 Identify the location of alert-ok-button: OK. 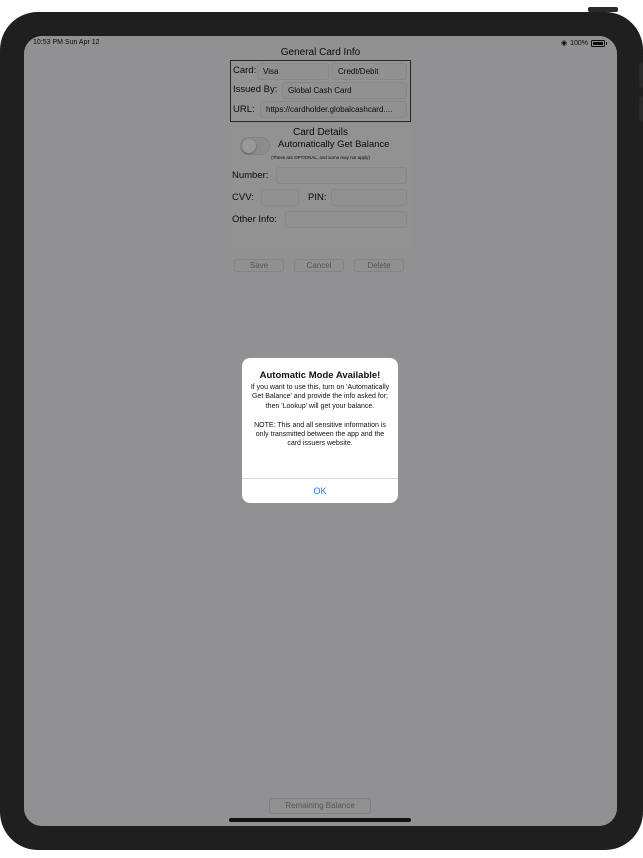
(320, 491).